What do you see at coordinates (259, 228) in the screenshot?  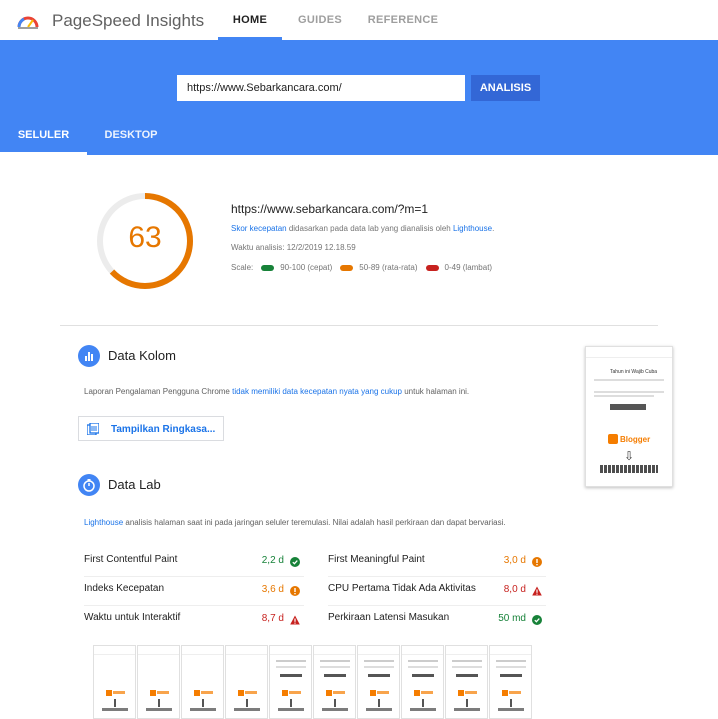 I see `speed-score-link: Skor kecepatan` at bounding box center [259, 228].